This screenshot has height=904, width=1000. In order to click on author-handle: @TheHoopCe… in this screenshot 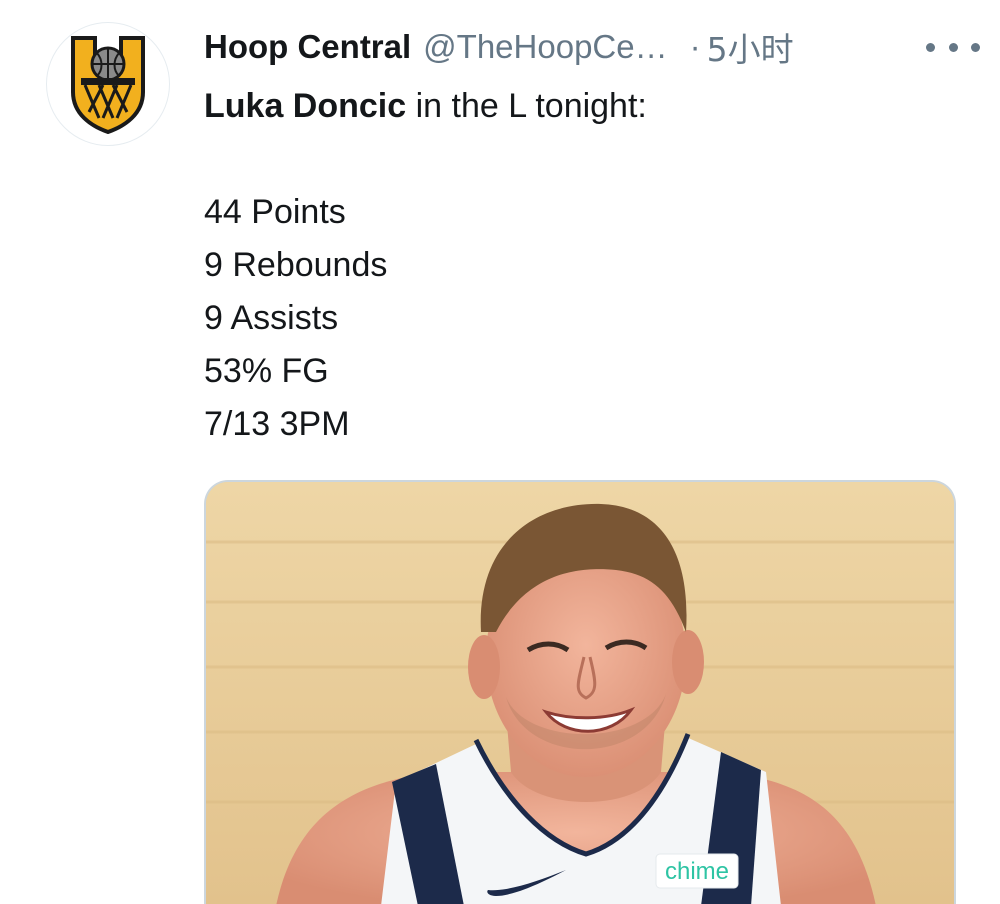, I will do `click(545, 47)`.